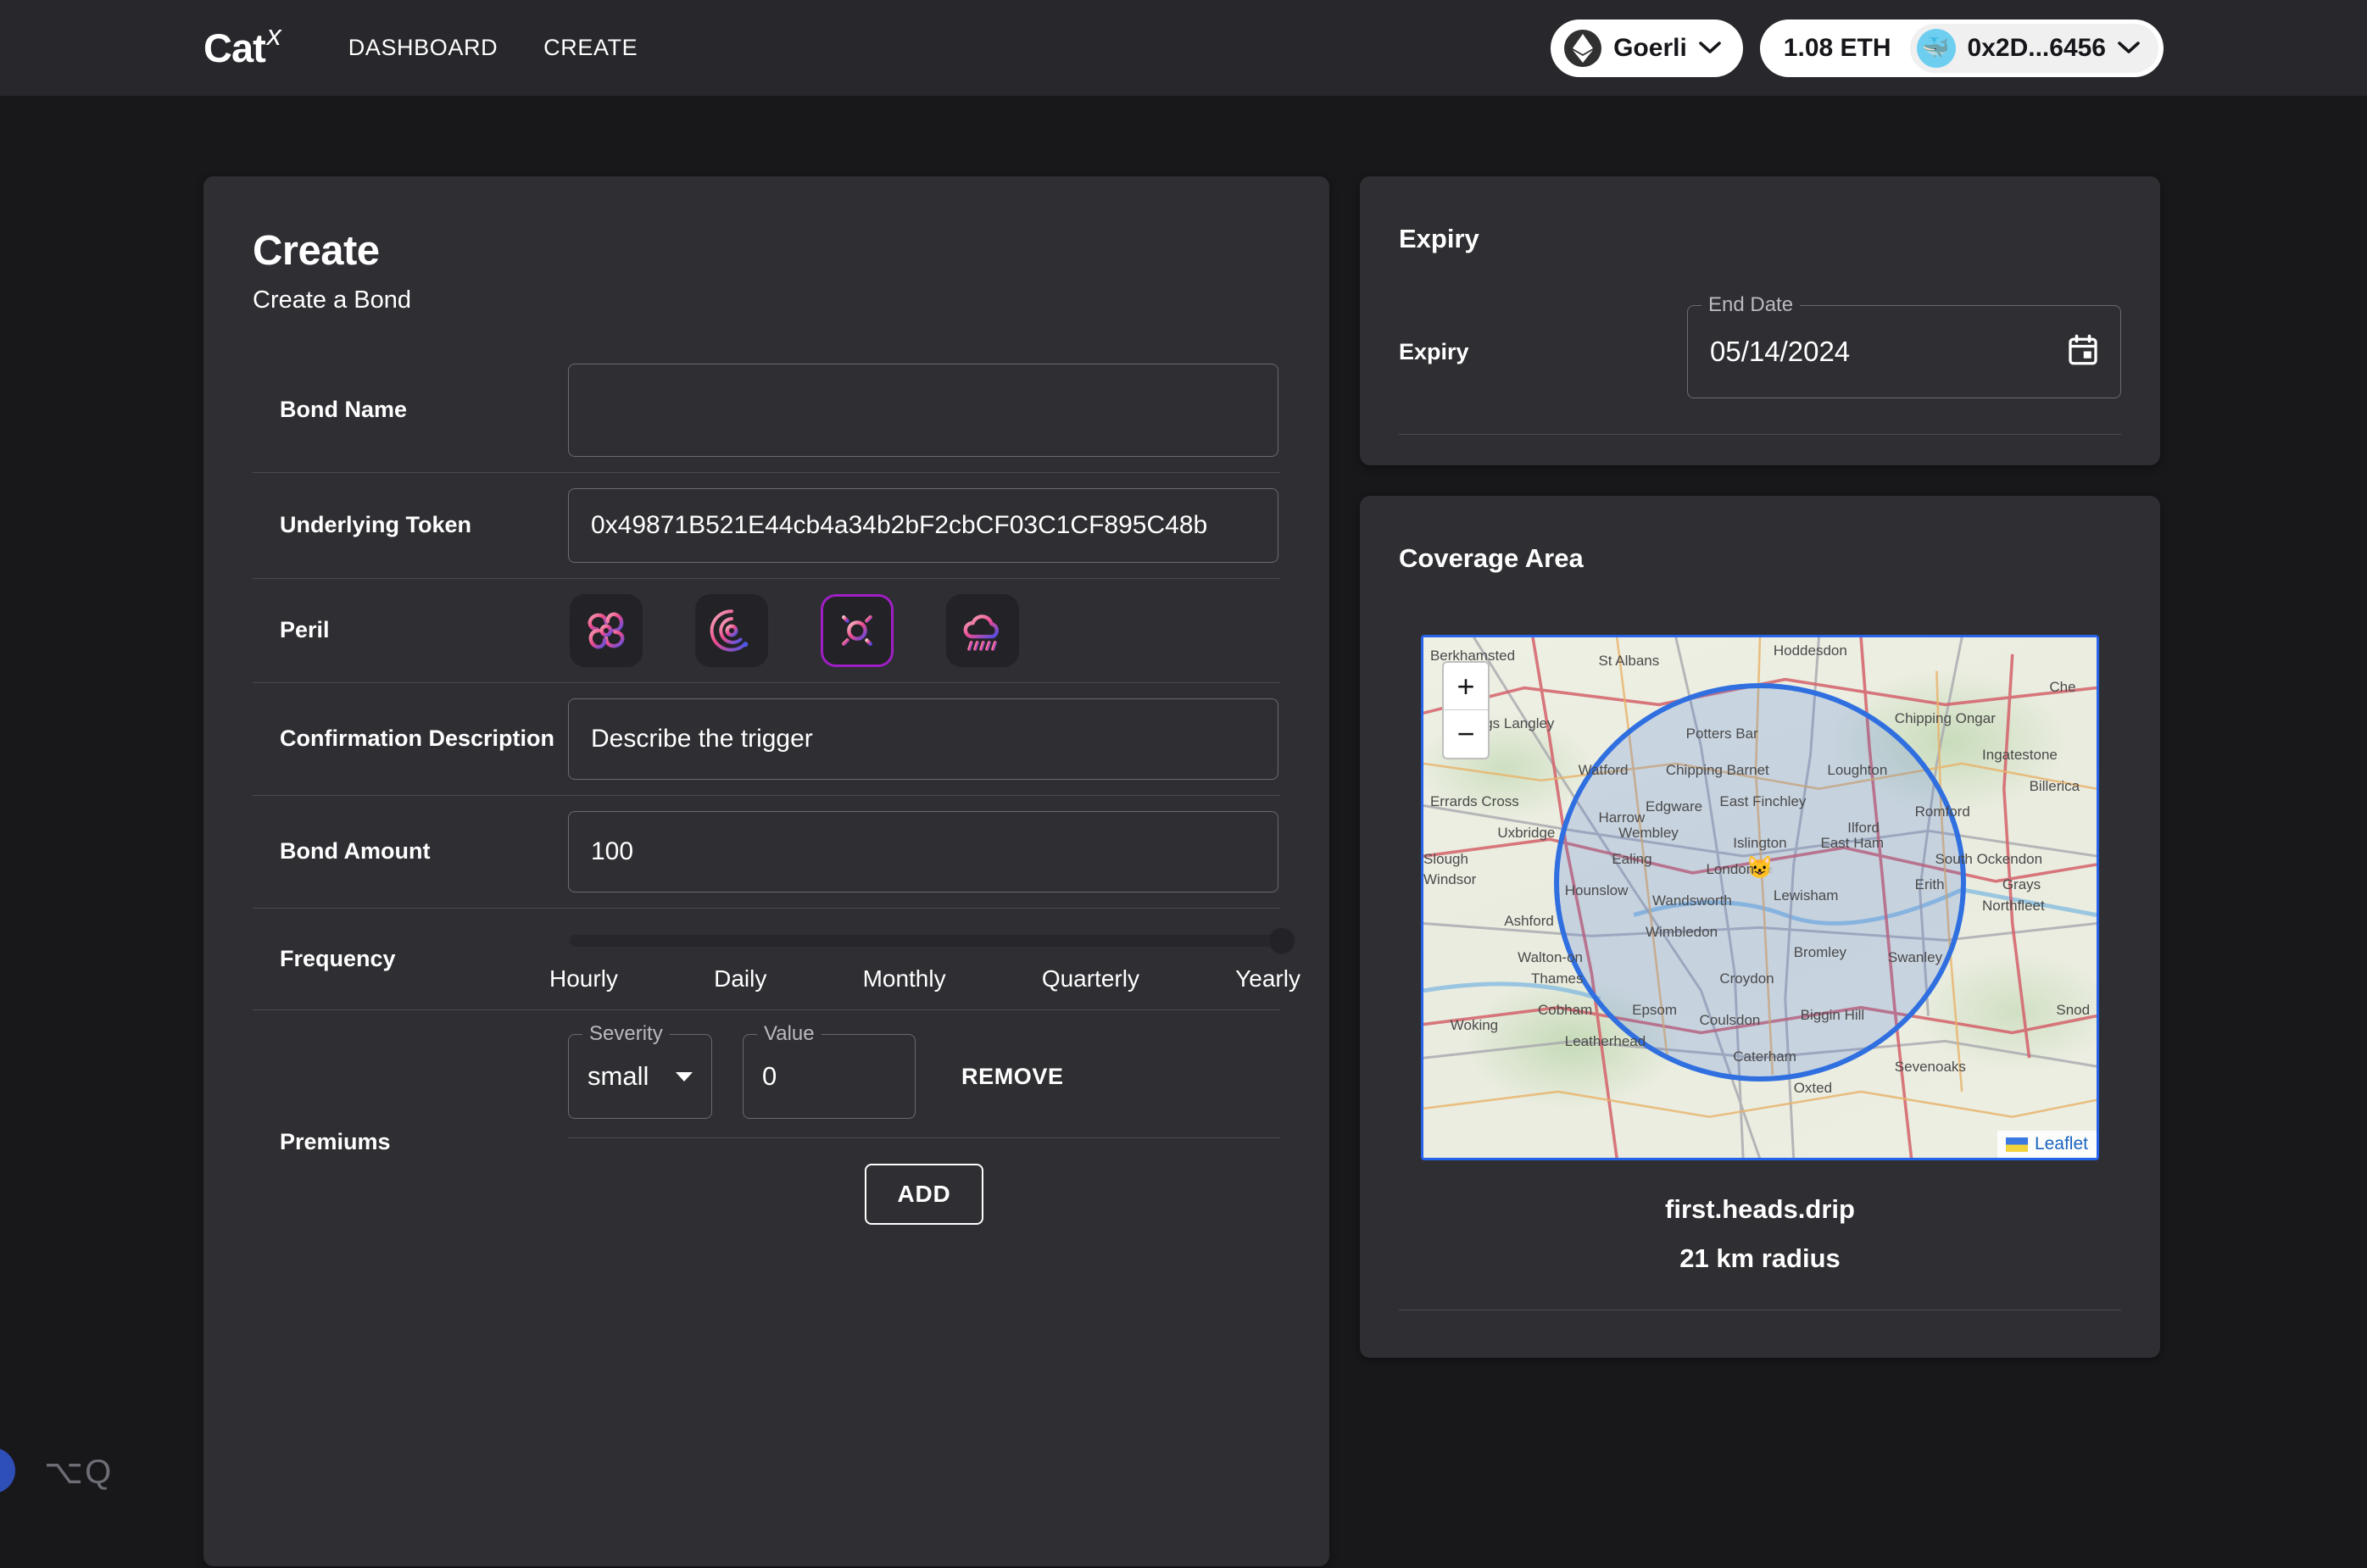 The width and height of the screenshot is (2367, 1568). Describe the element at coordinates (584, 979) in the screenshot. I see `frequency-mark-hourly: Hourly` at that location.